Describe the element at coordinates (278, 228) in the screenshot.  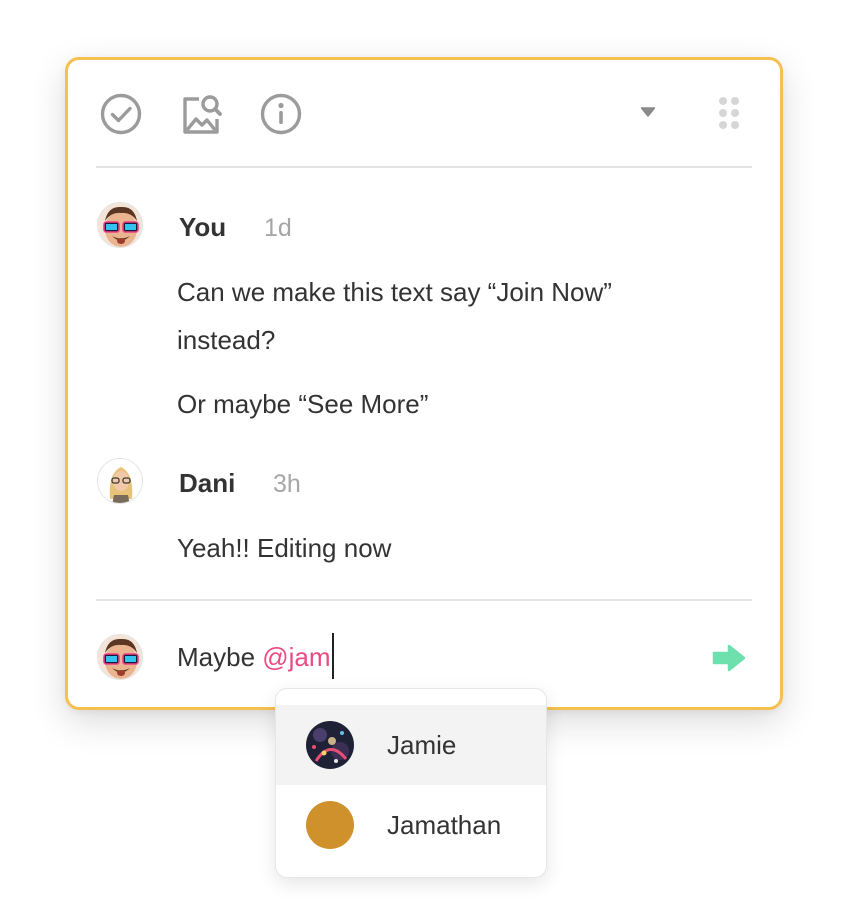
I see `comment-time: 1d` at that location.